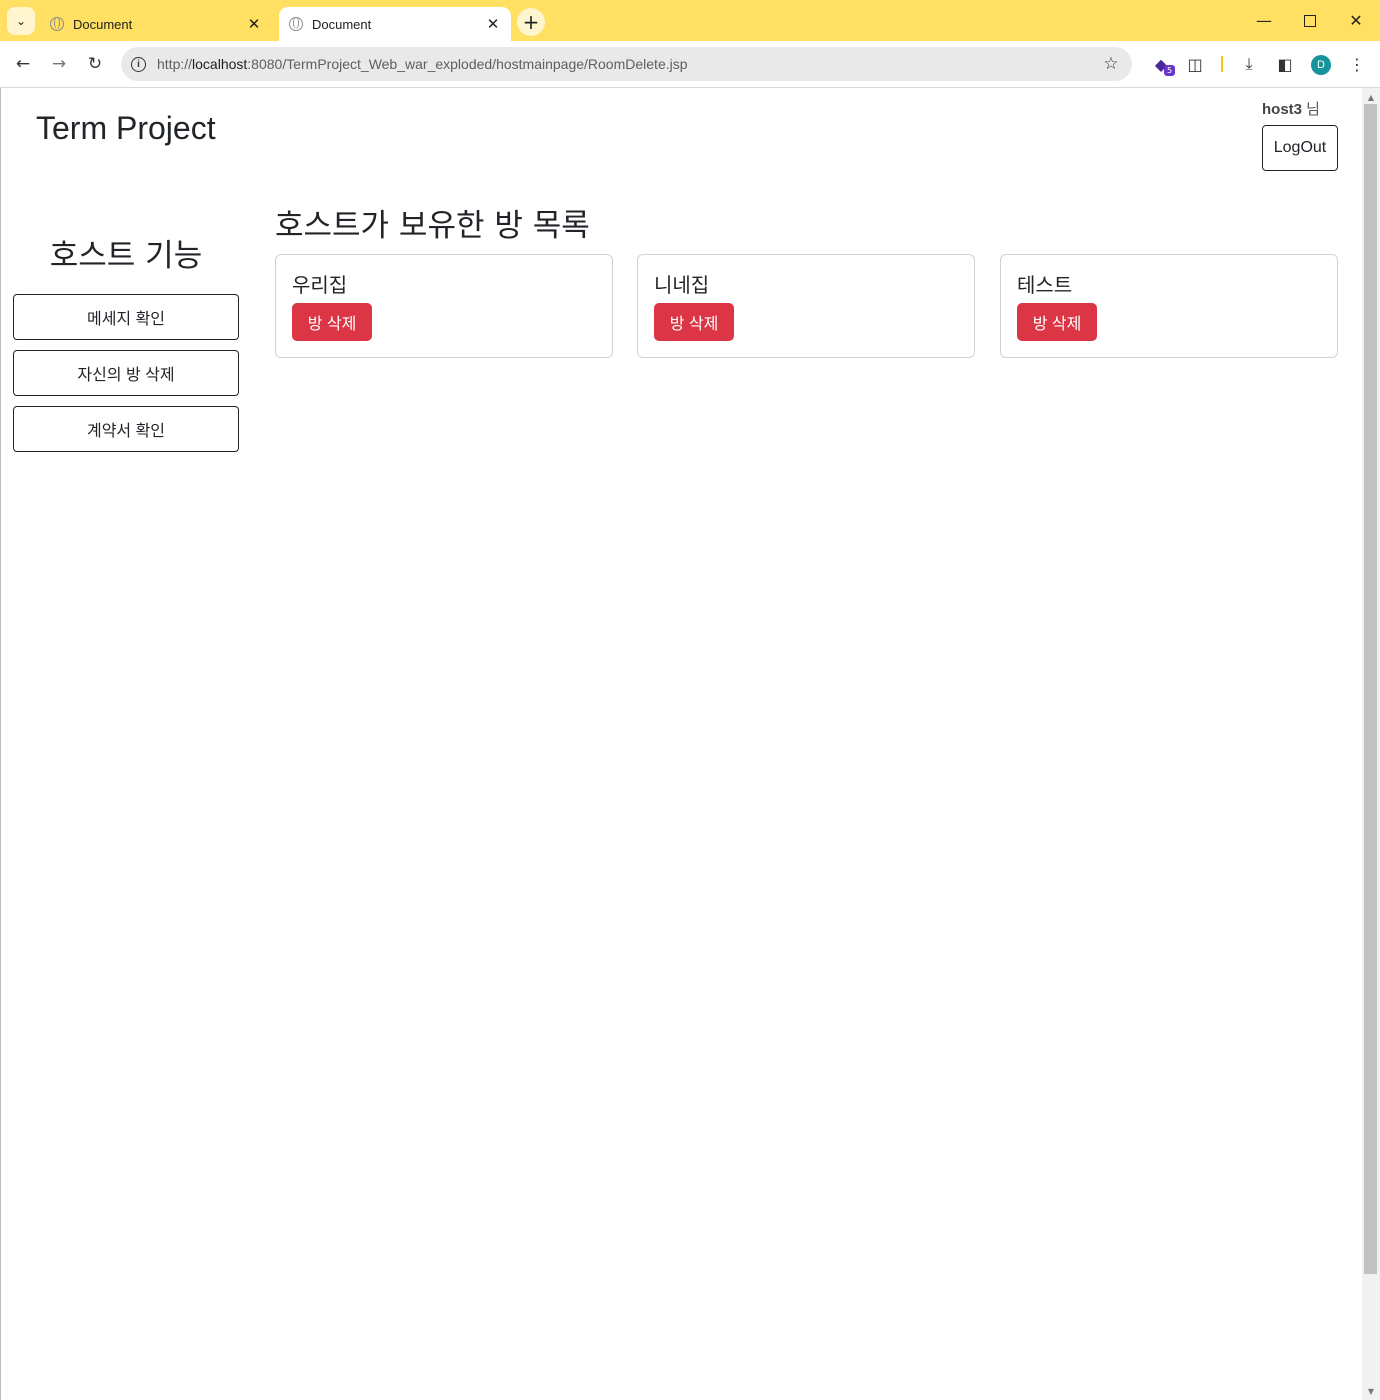 Image resolution: width=1380 pixels, height=1400 pixels. Describe the element at coordinates (1311, 109) in the screenshot. I see `user-suffix: 님` at that location.